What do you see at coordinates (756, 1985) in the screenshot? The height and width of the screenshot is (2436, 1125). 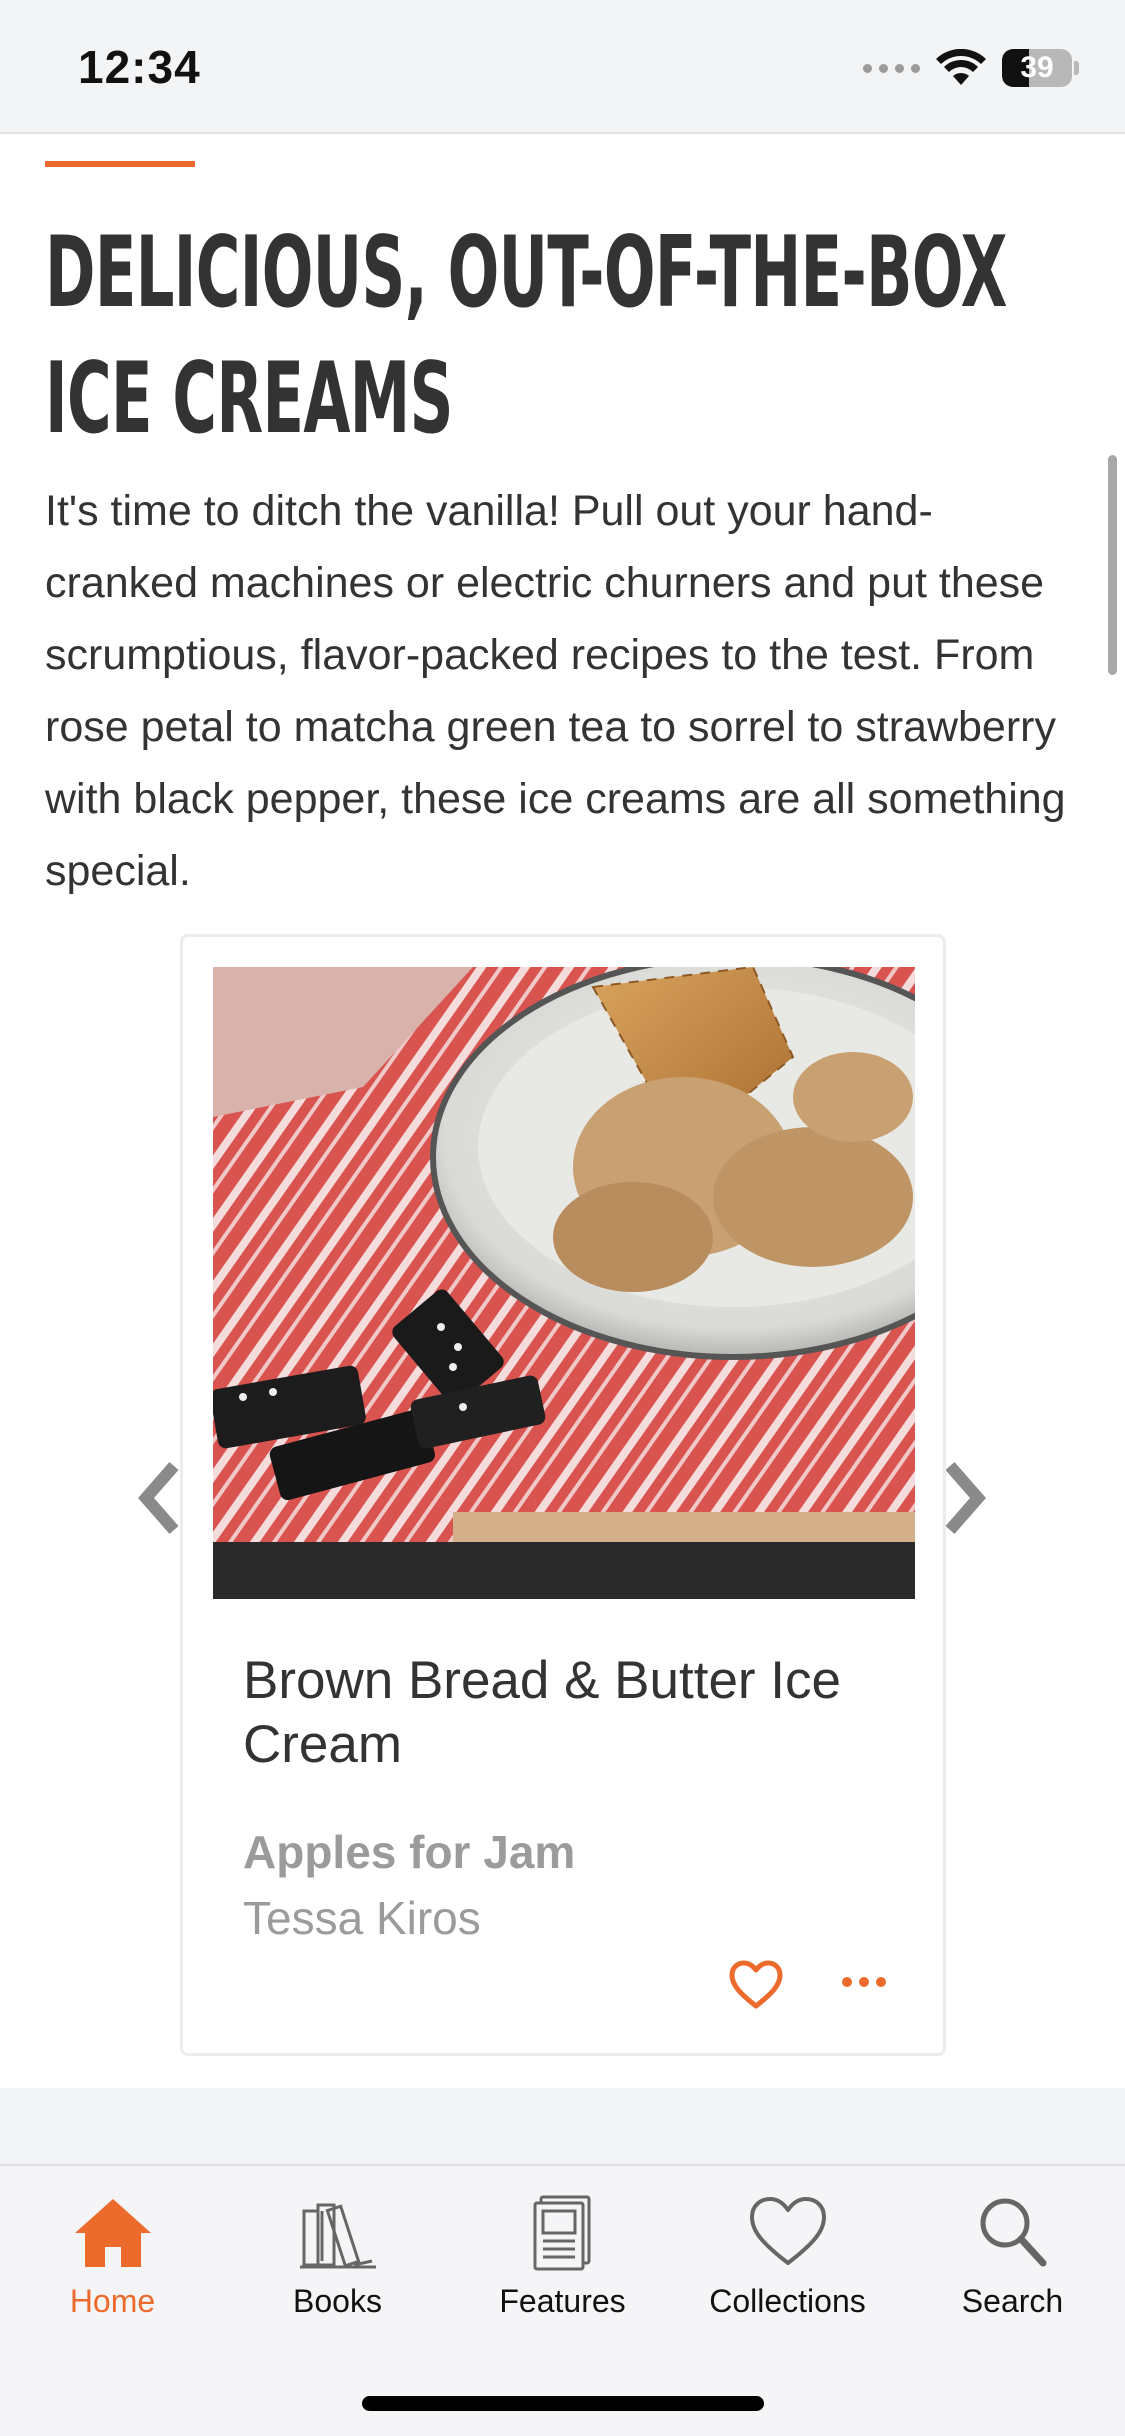 I see `heart-outline-icon` at bounding box center [756, 1985].